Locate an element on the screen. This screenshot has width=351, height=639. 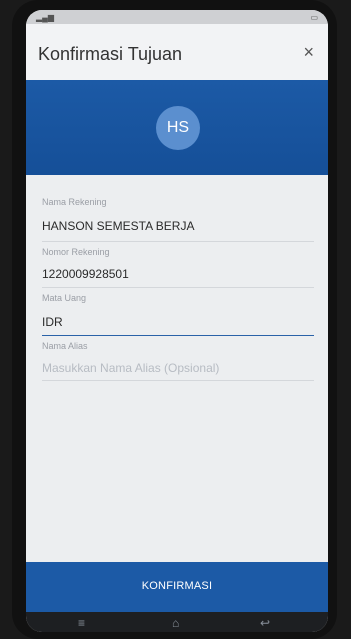
account-number-label: Nomor Rekening is located at coordinates (76, 252).